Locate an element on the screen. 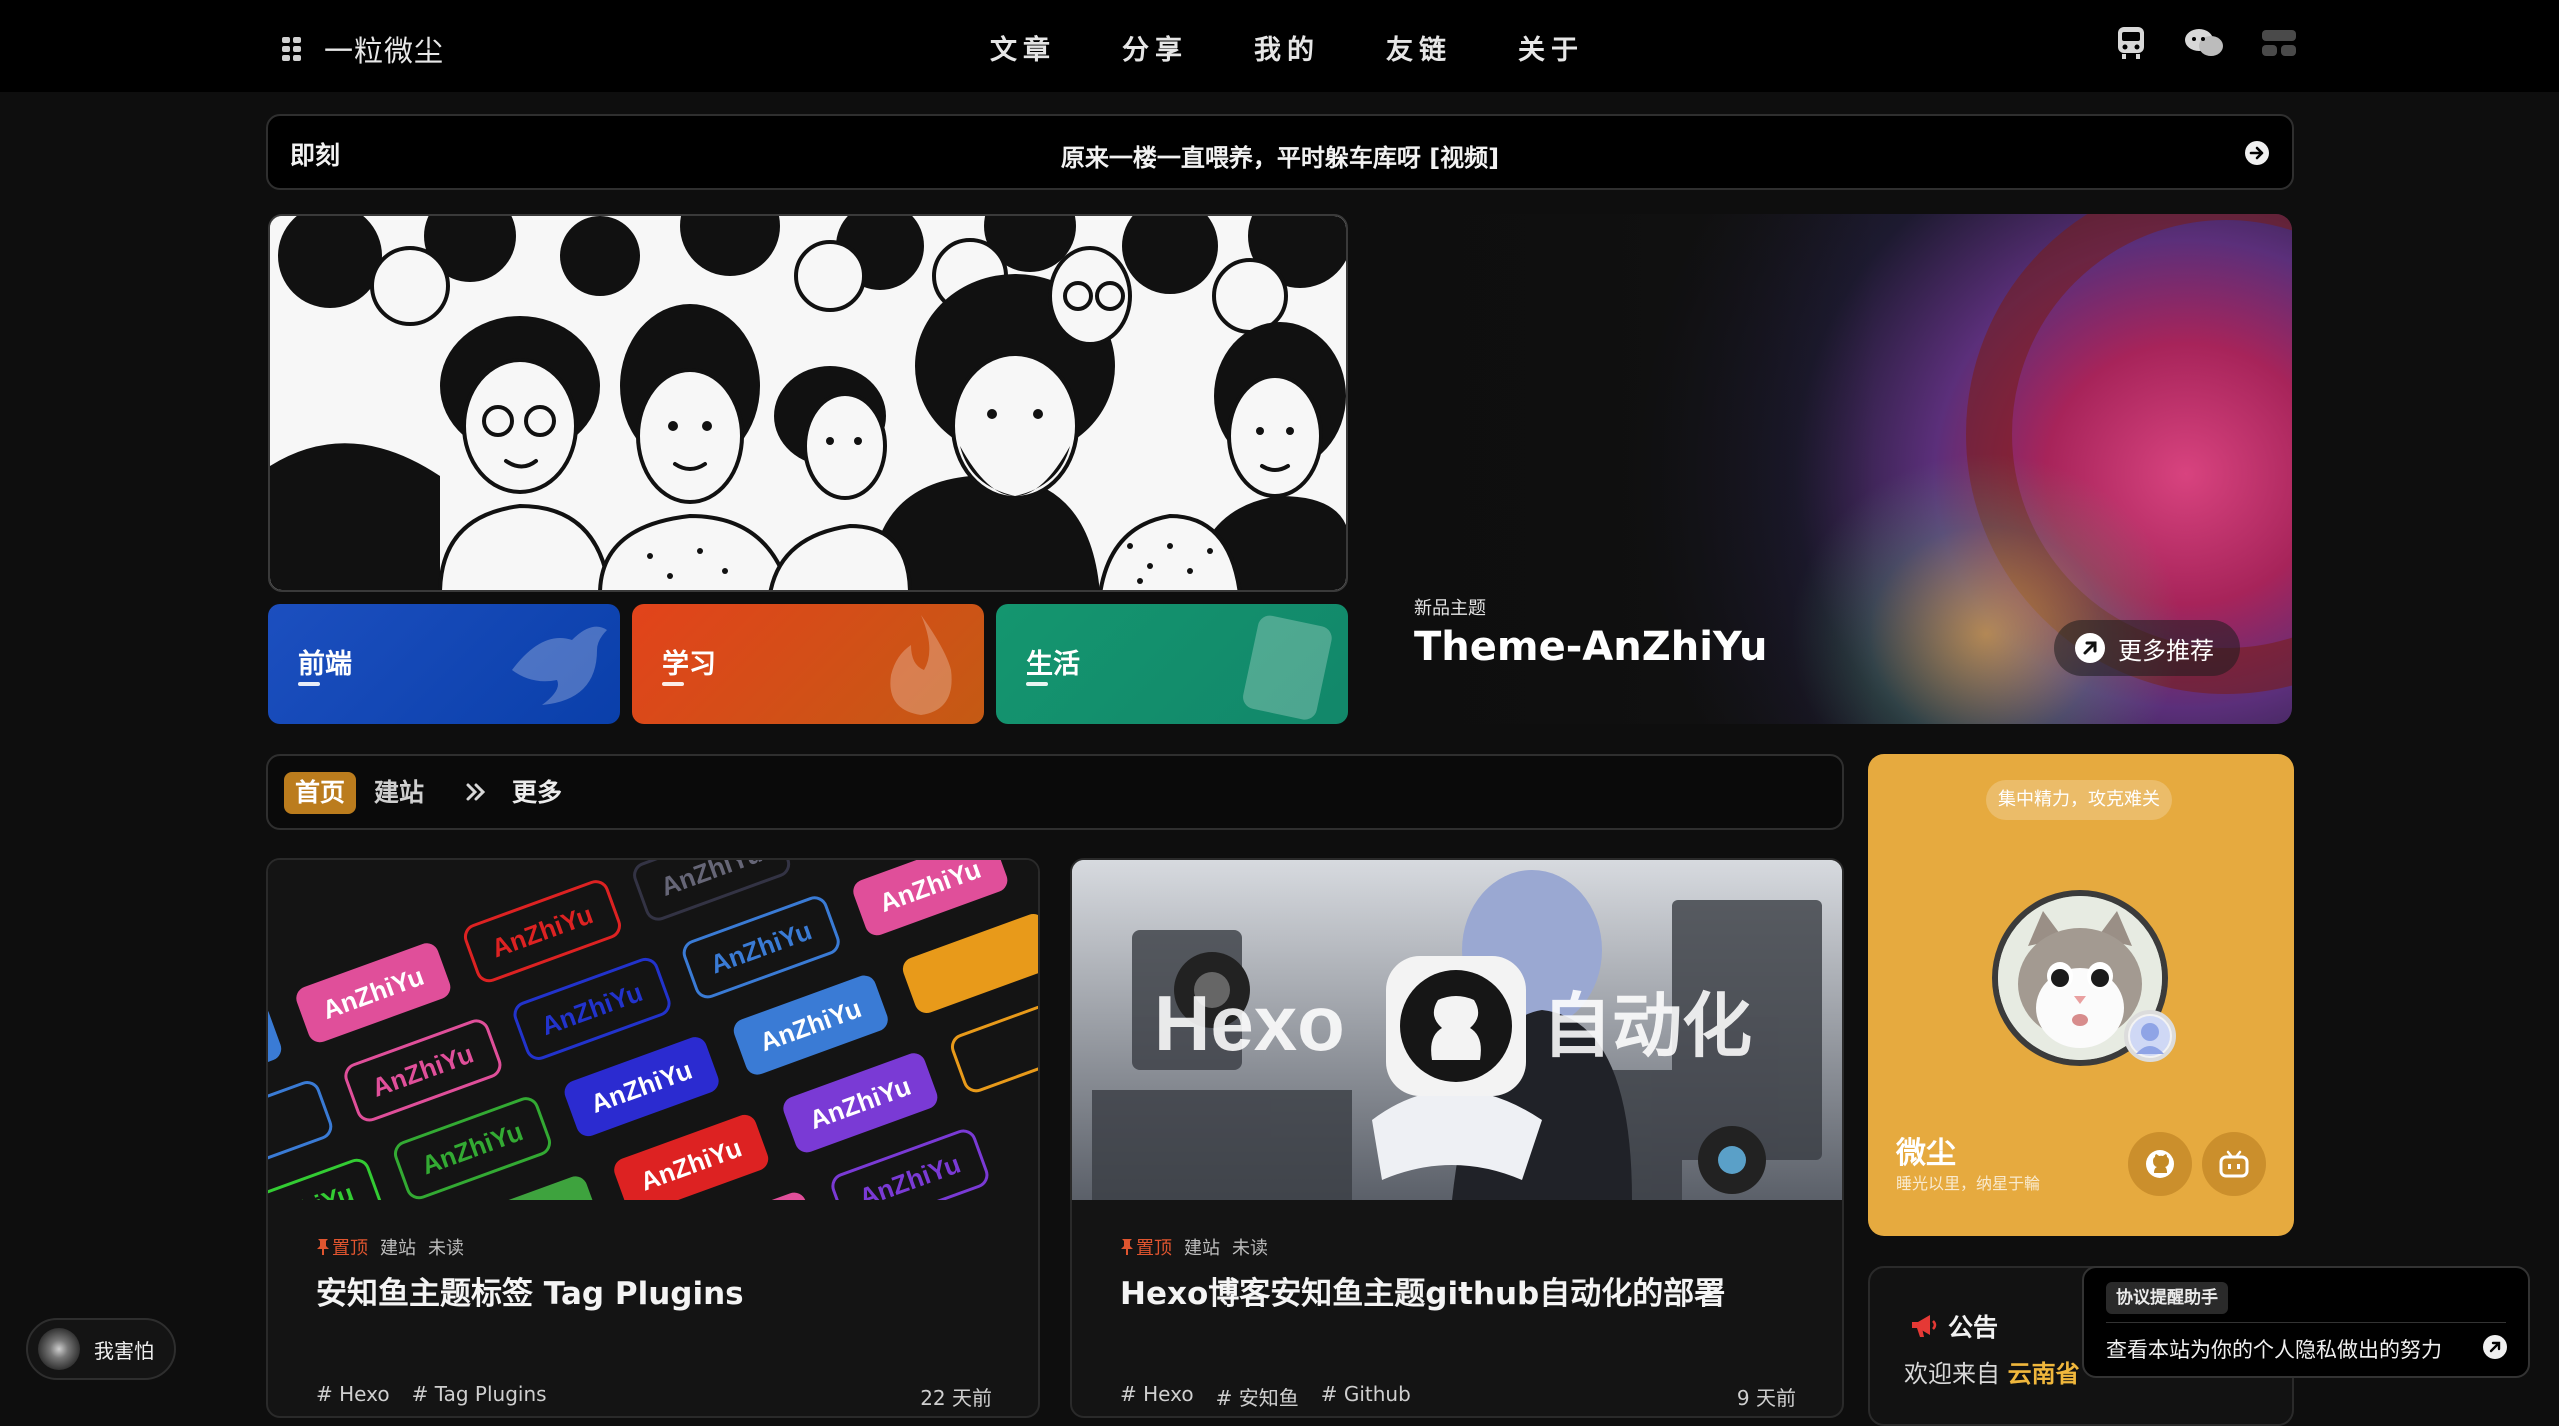 The height and width of the screenshot is (1426, 2559). category-label: 学习 is located at coordinates (689, 664).